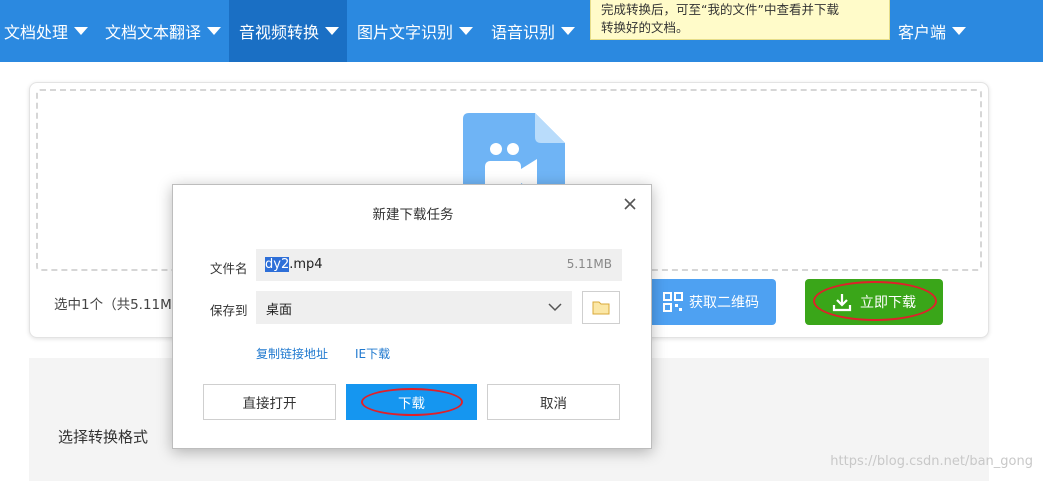 This screenshot has width=1043, height=481. I want to click on folder-icon, so click(601, 308).